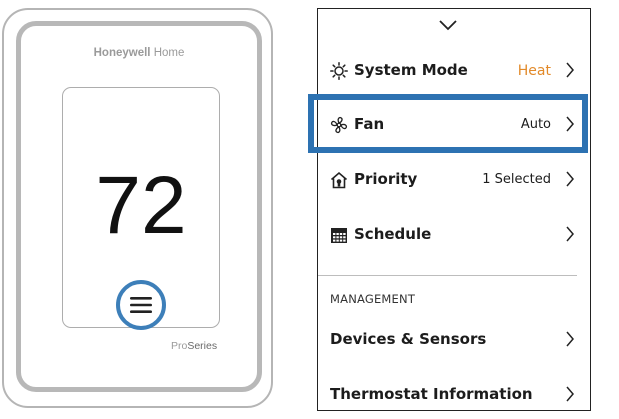  What do you see at coordinates (411, 70) in the screenshot?
I see `menu-item-label: System Mode` at bounding box center [411, 70].